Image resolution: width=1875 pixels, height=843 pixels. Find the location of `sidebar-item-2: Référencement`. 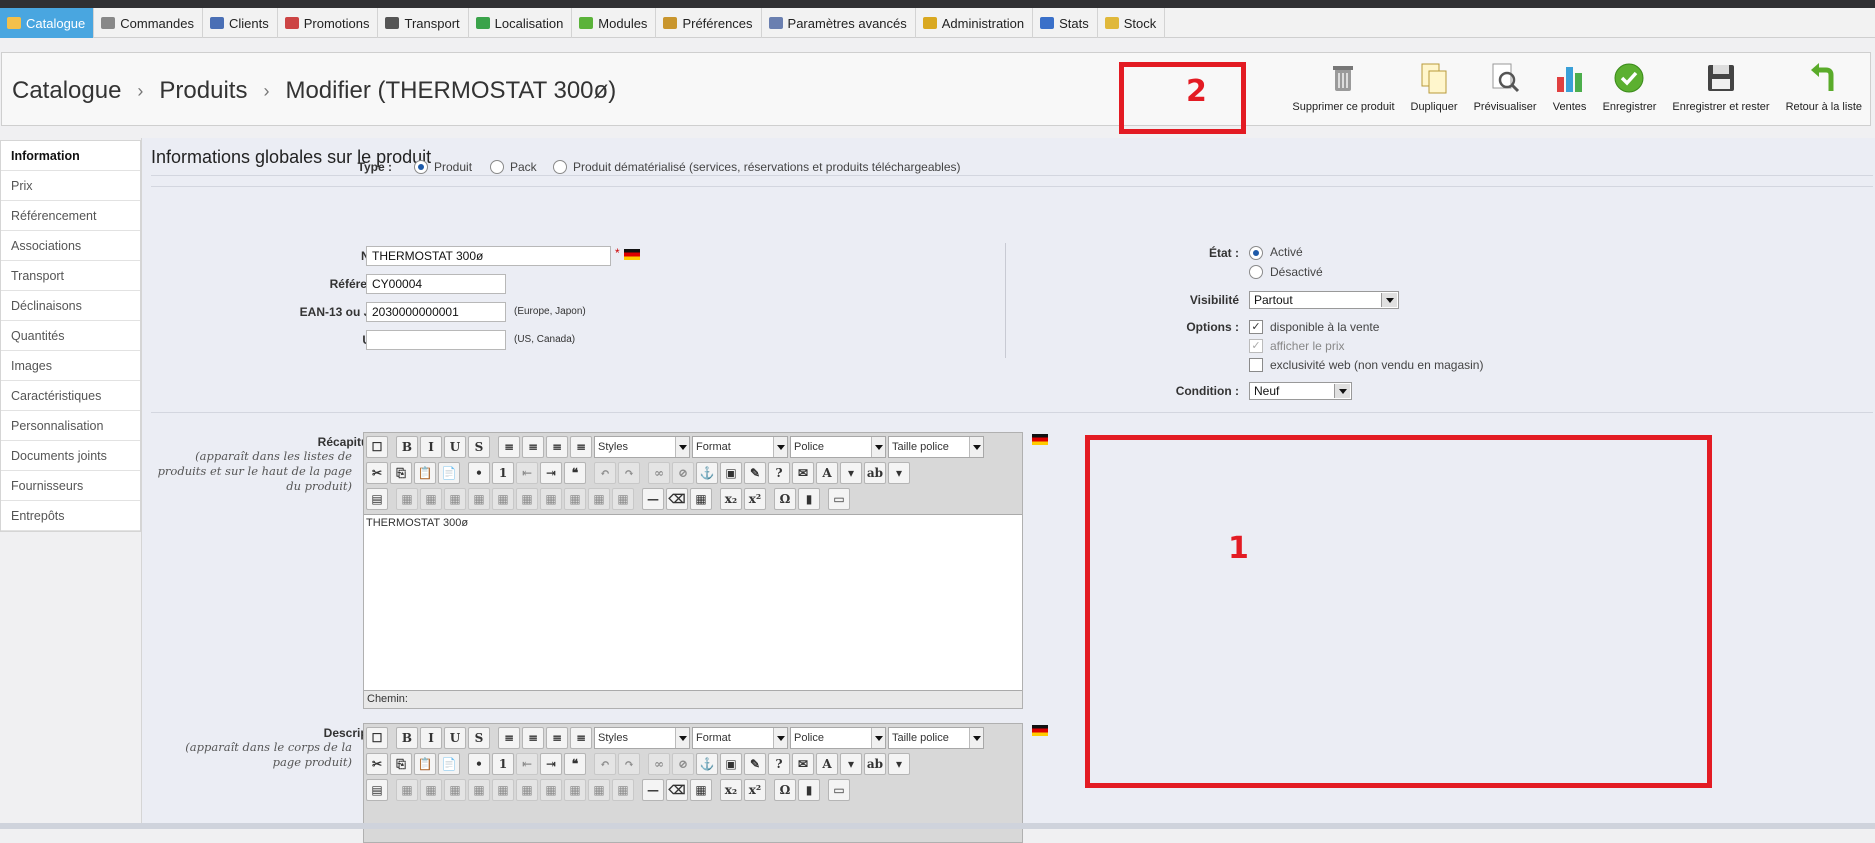

sidebar-item-2: Référencement is located at coordinates (70, 216).